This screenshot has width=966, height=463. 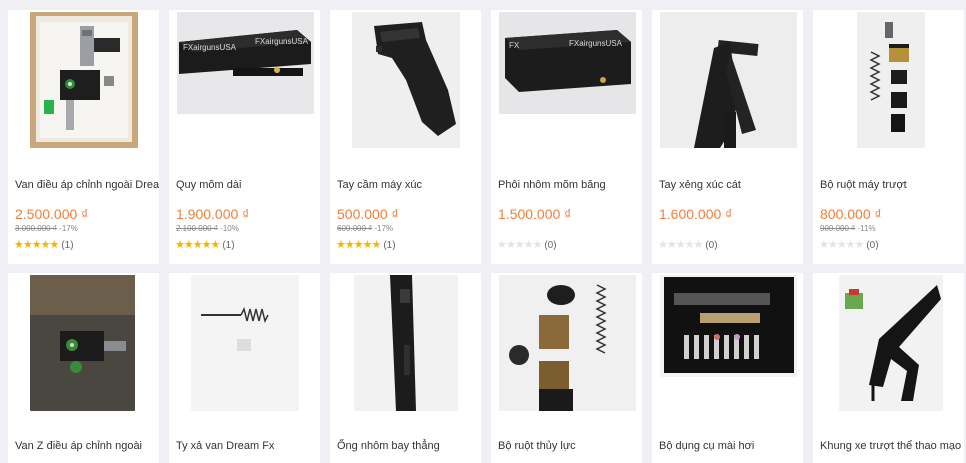 What do you see at coordinates (245, 63) in the screenshot?
I see `product-image: FXairgunsUSA FXairgunsUSA` at bounding box center [245, 63].